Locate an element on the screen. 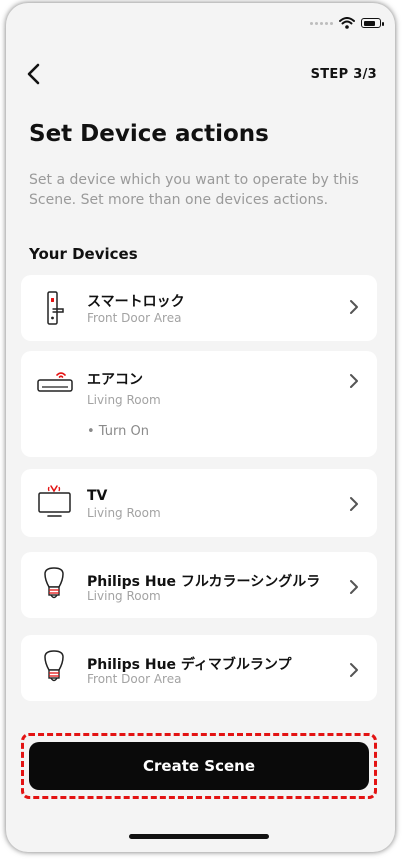  home-indicator is located at coordinates (199, 836).